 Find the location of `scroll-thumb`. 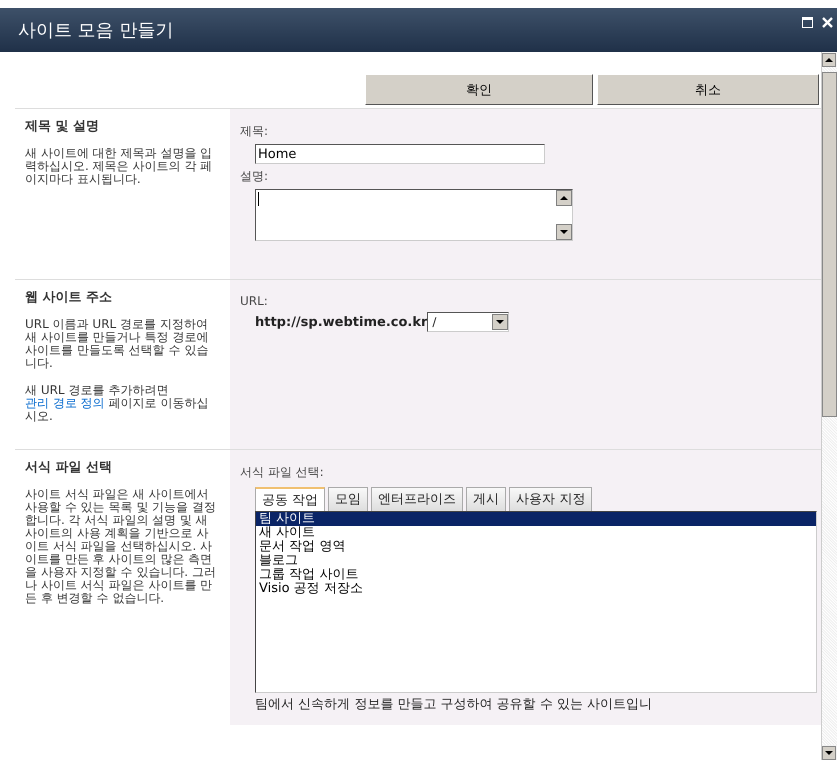

scroll-thumb is located at coordinates (829, 244).